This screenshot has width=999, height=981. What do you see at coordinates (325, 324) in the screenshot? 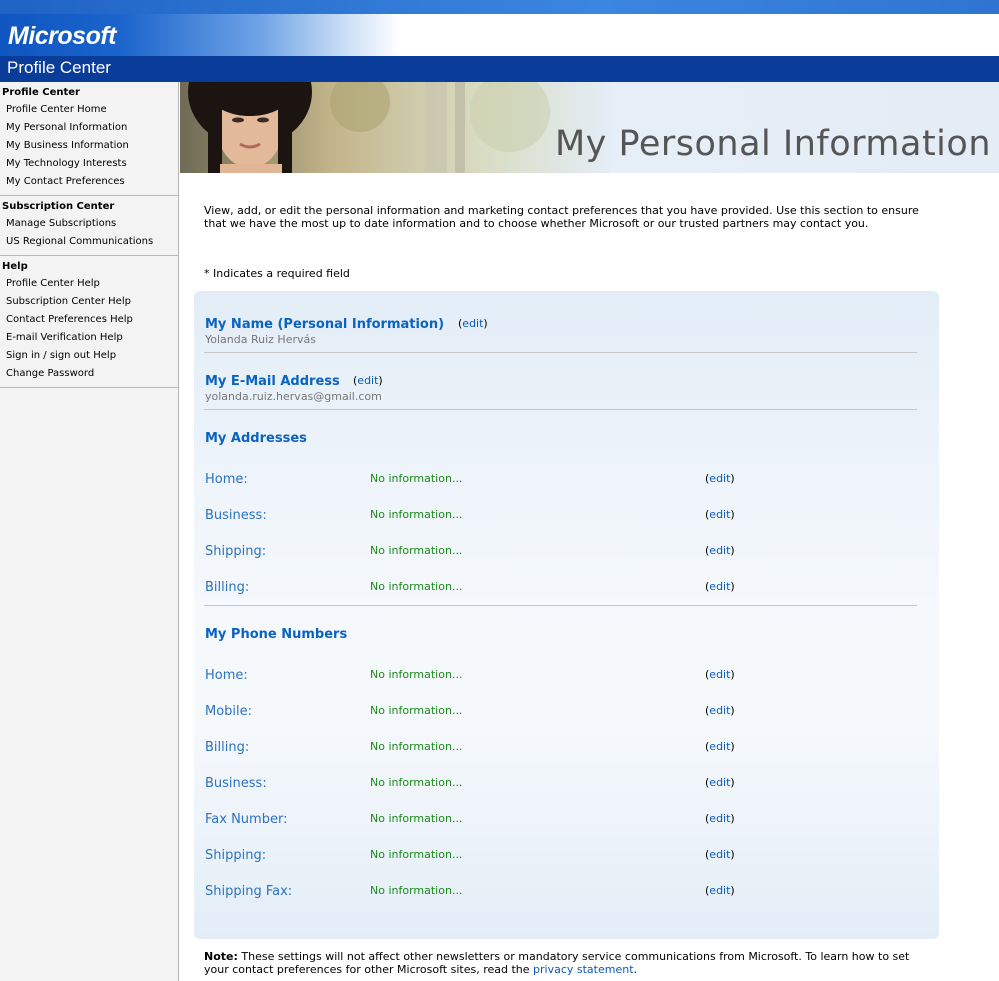
I see `name-section-title: My Name (Personal Information)` at bounding box center [325, 324].